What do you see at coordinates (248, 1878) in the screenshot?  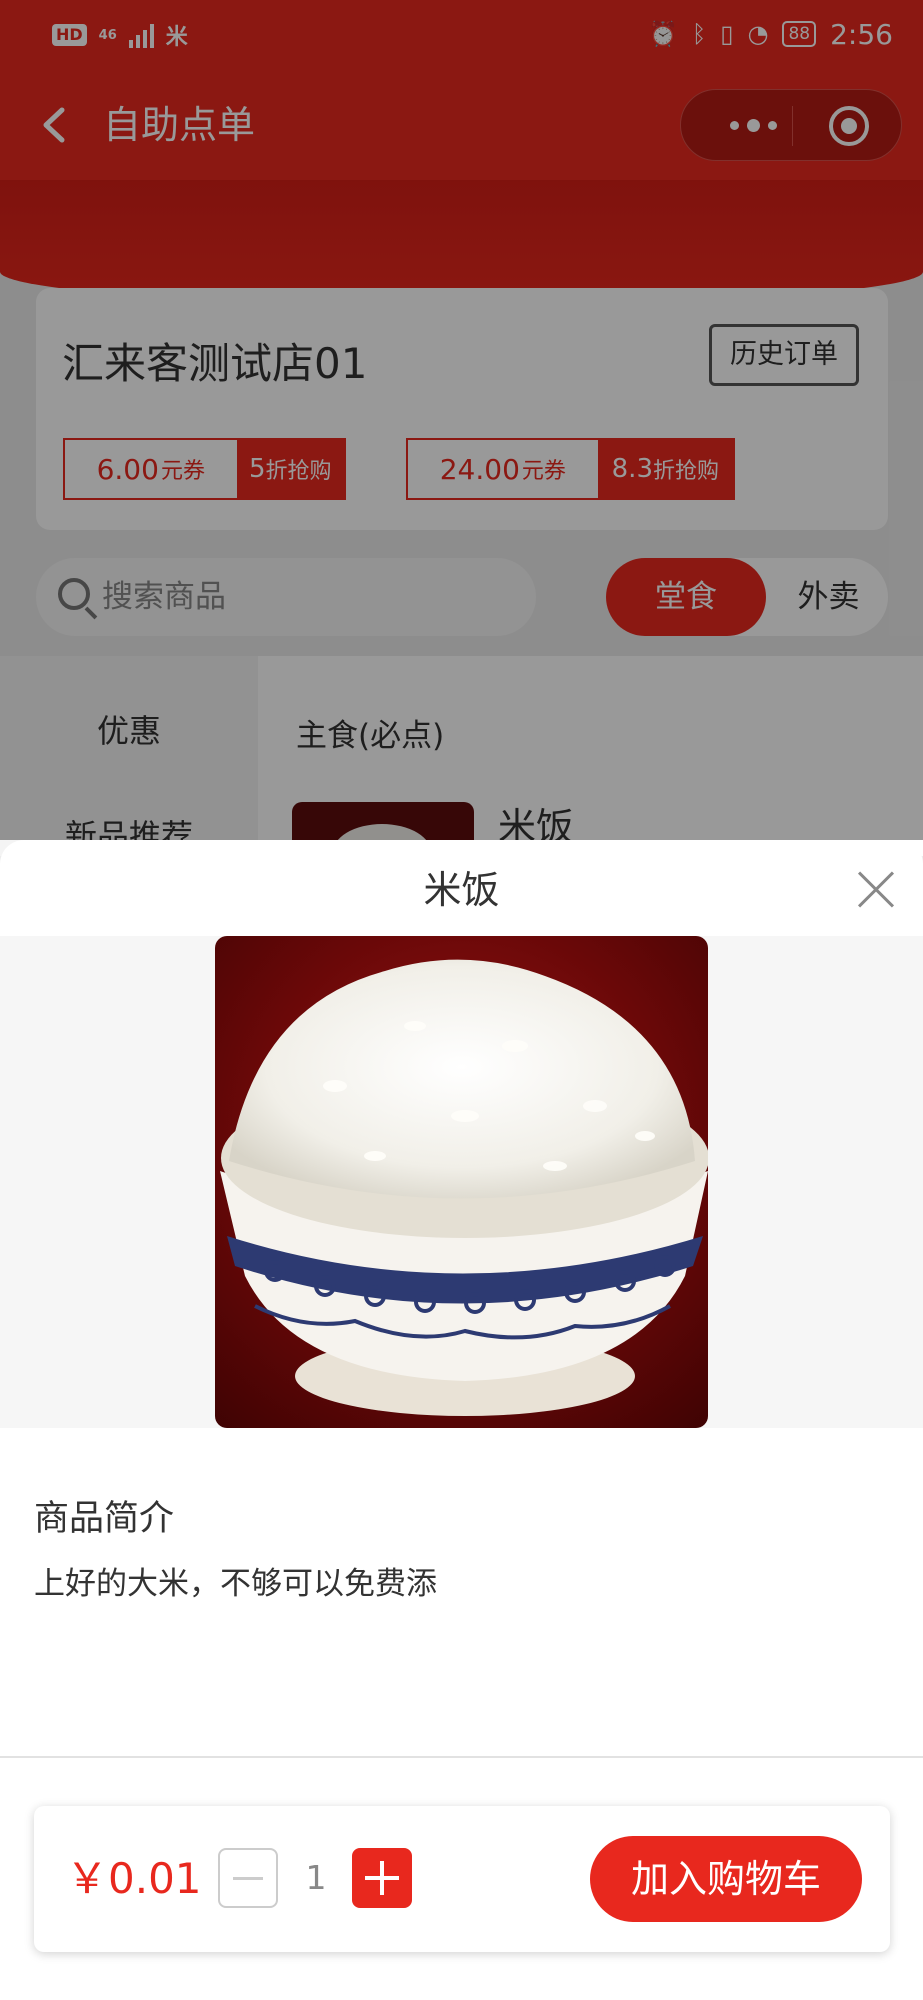 I see `decrease-button` at bounding box center [248, 1878].